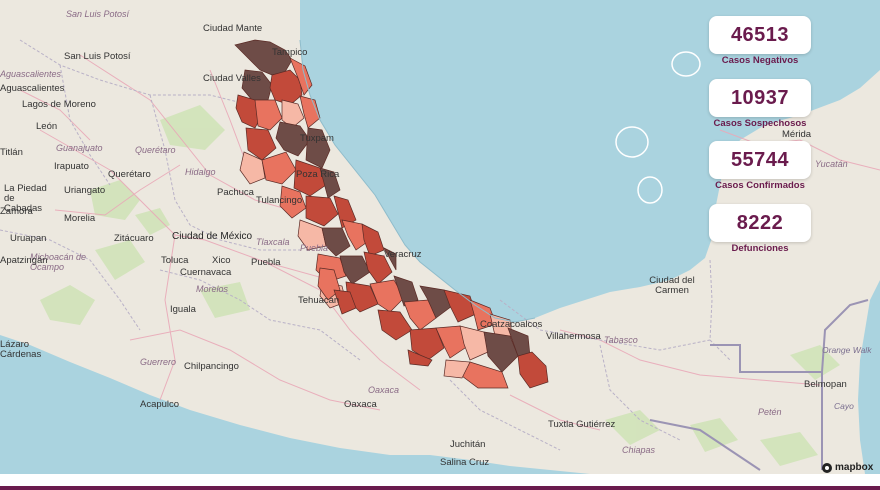 This screenshot has width=880, height=490. What do you see at coordinates (465, 462) in the screenshot?
I see `city-label: Salina Cruz` at bounding box center [465, 462].